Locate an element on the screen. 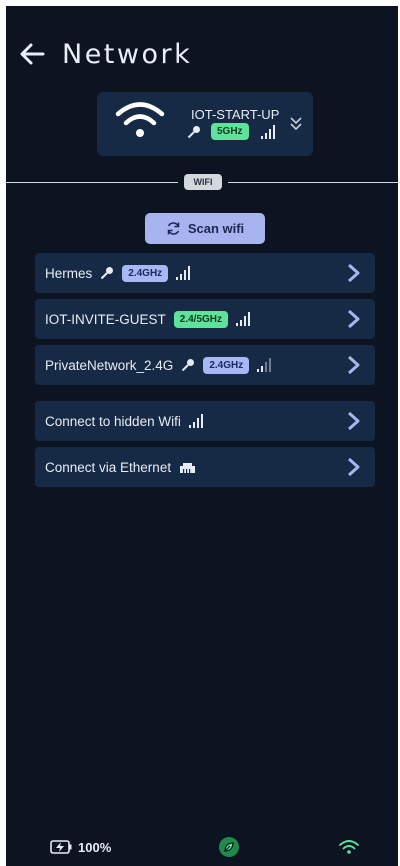 The image size is (400, 866). wifi-status-icon is located at coordinates (349, 847).